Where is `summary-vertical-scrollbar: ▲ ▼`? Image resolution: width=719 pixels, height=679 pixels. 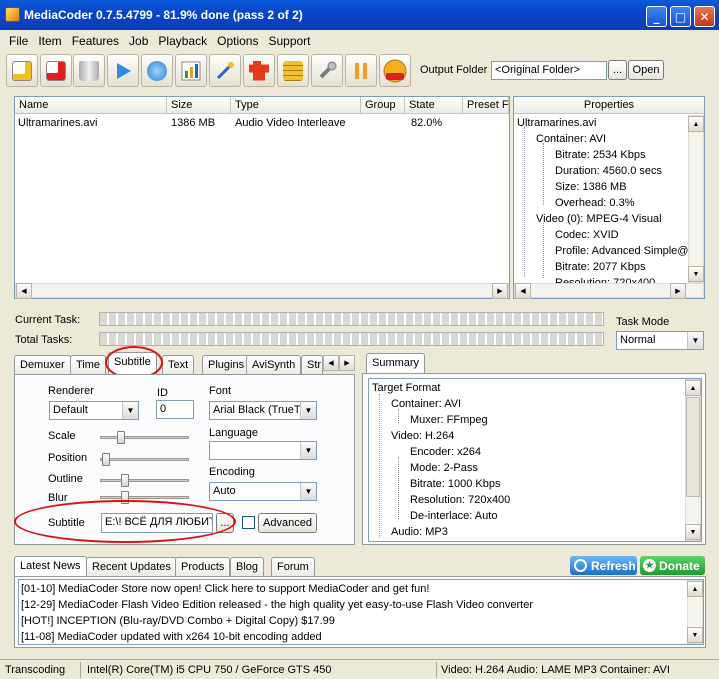 summary-vertical-scrollbar: ▲ ▼ is located at coordinates (693, 460).